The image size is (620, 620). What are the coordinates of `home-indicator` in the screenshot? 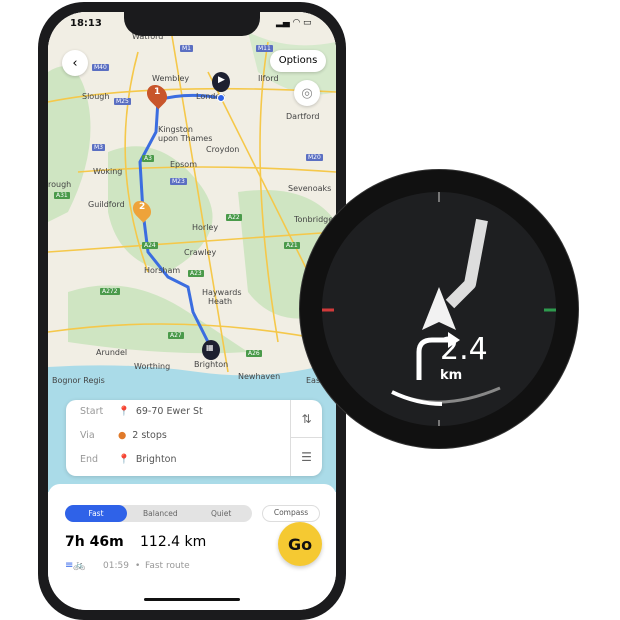 It's located at (192, 599).